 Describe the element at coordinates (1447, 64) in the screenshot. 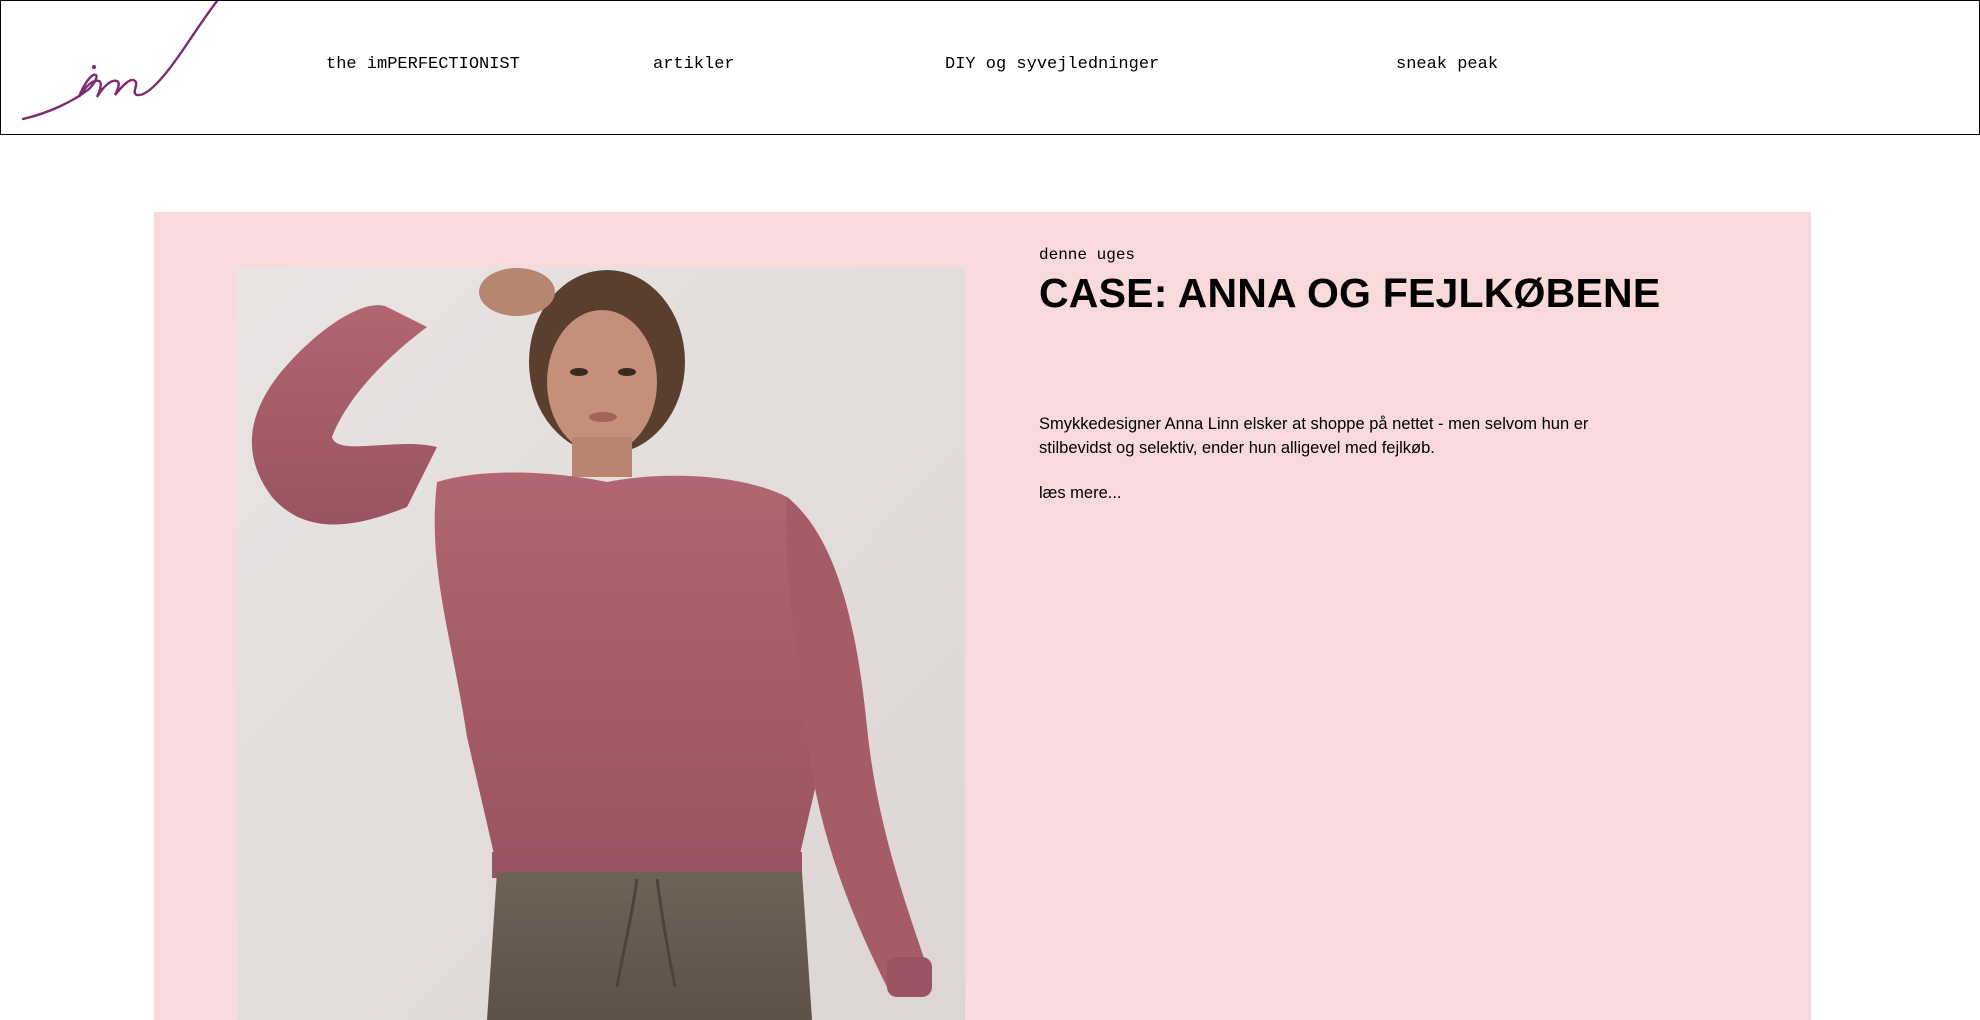

I see `nav-item-sneak-peak: sneak peak` at that location.